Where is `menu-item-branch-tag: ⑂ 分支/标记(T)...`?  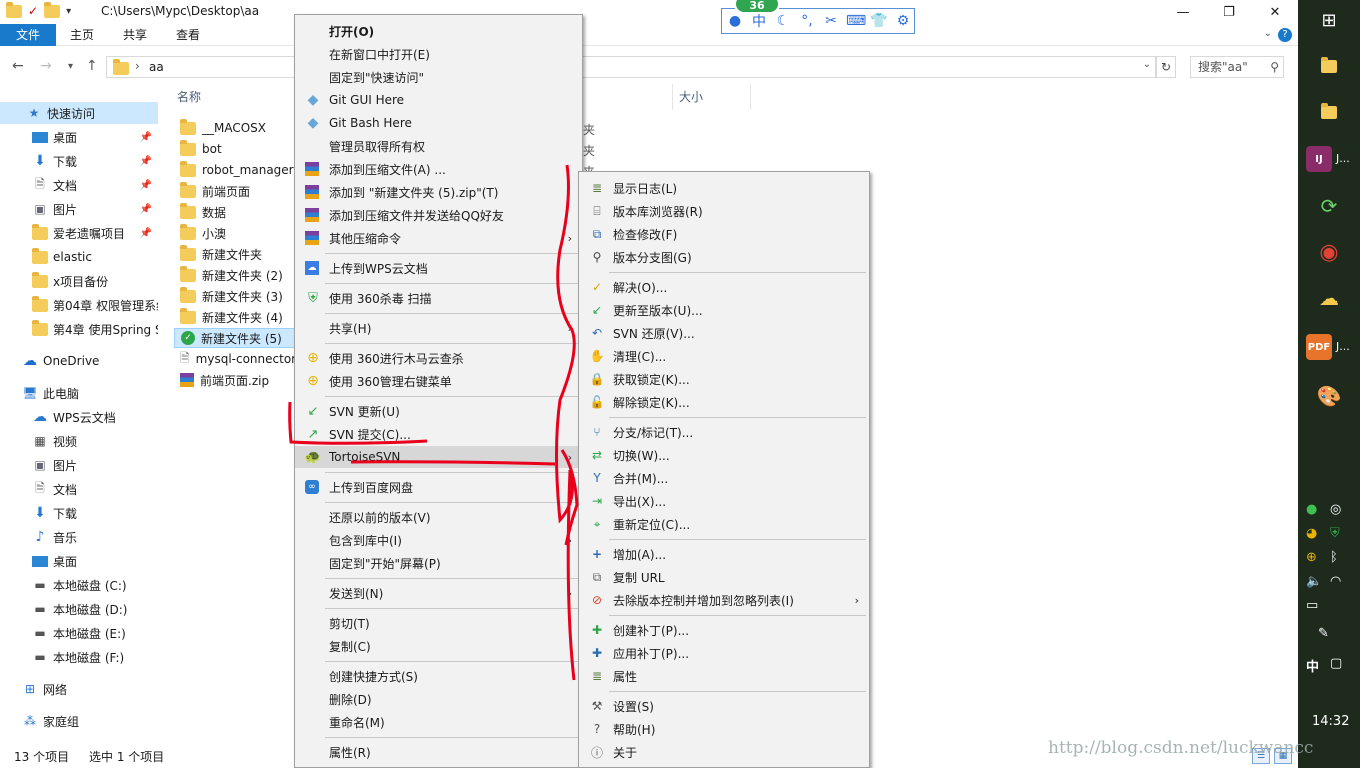 menu-item-branch-tag: ⑂ 分支/标记(T)... is located at coordinates (724, 432).